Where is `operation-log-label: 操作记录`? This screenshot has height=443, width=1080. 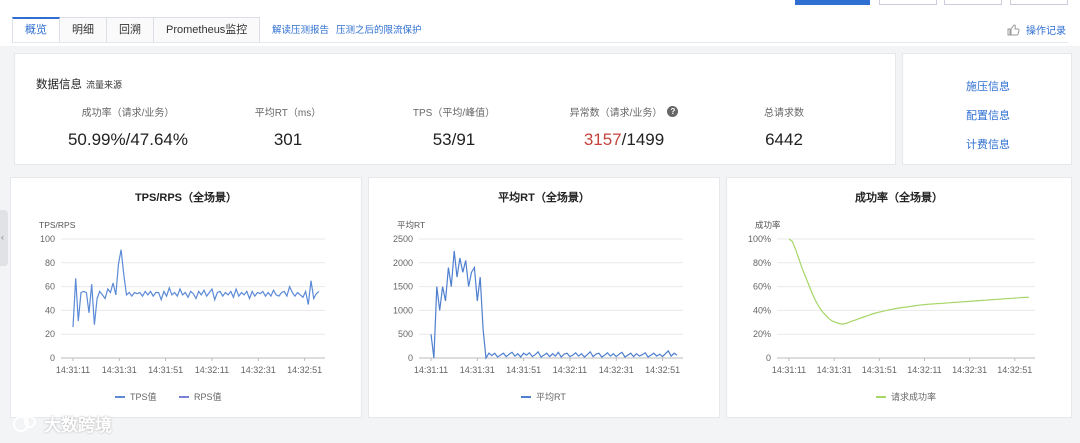 operation-log-label: 操作记录 is located at coordinates (1046, 31).